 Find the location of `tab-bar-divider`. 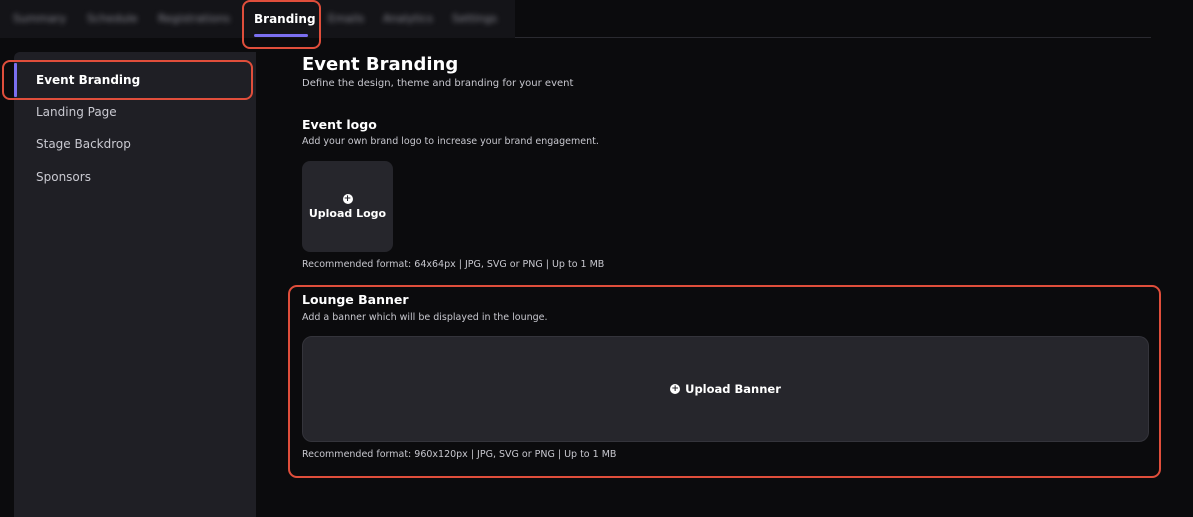

tab-bar-divider is located at coordinates (833, 37).